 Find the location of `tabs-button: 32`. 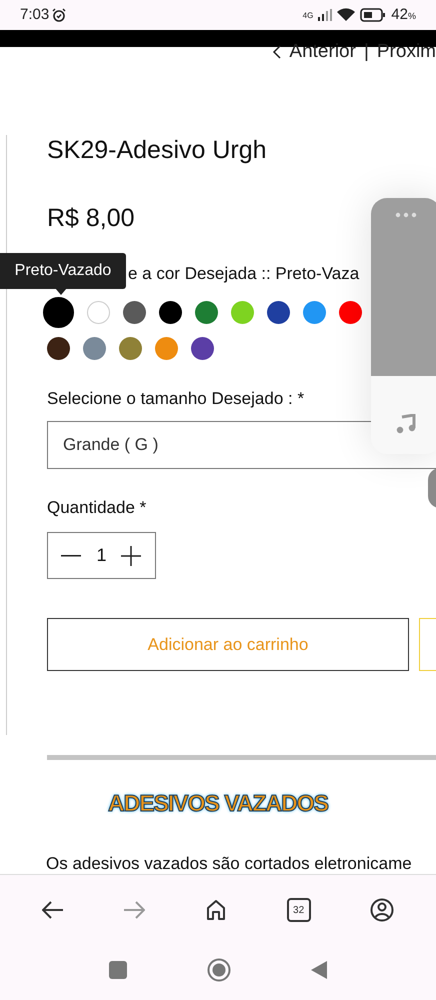

tabs-button: 32 is located at coordinates (298, 910).